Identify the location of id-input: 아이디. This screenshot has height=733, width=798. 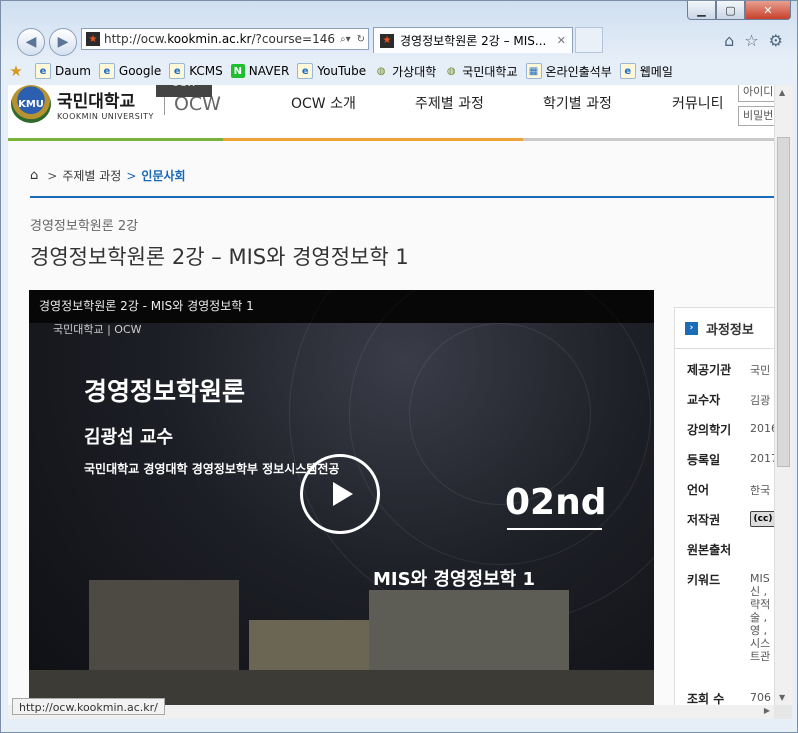
(756, 93).